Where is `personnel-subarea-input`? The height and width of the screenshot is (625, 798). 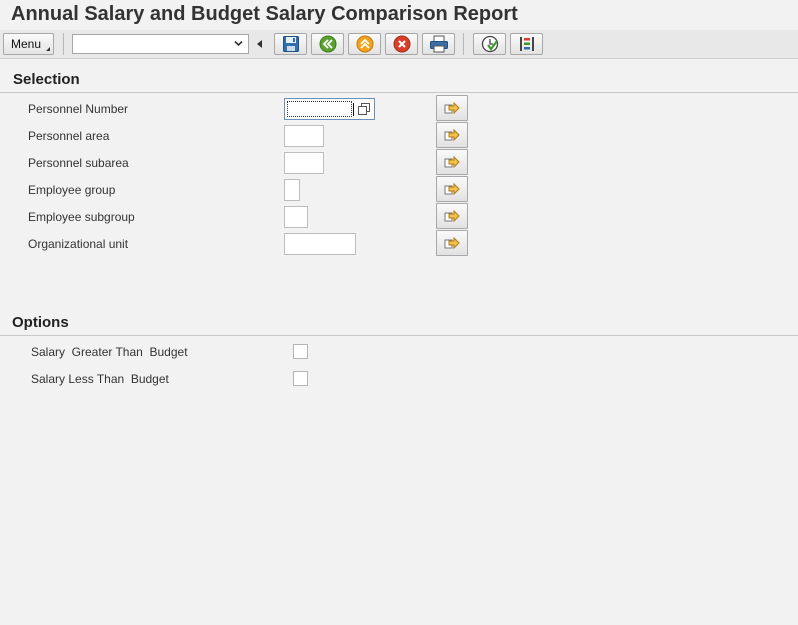 personnel-subarea-input is located at coordinates (304, 163).